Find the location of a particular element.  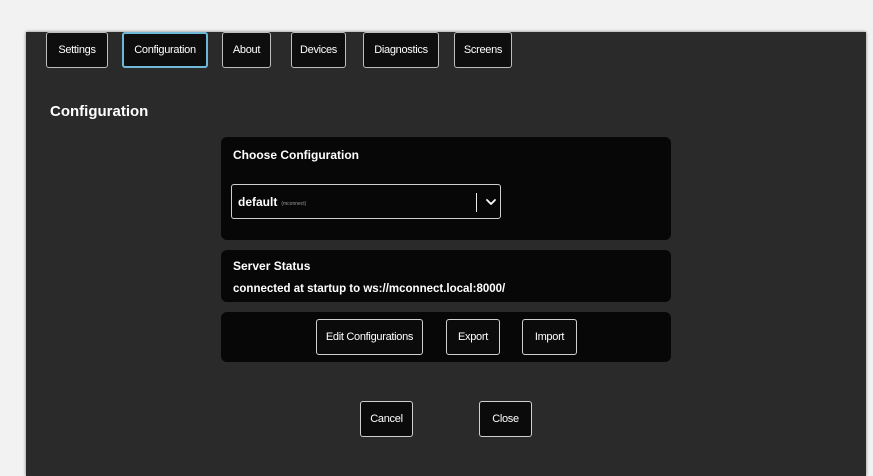

choose-configuration-title: Choose Configuration is located at coordinates (296, 155).